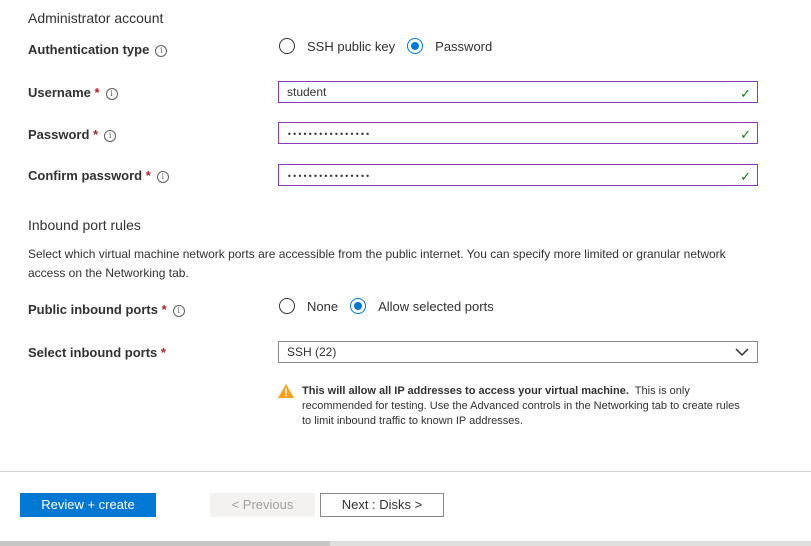 The height and width of the screenshot is (546, 811). I want to click on inbound-section-title: Inbound port rules, so click(84, 225).